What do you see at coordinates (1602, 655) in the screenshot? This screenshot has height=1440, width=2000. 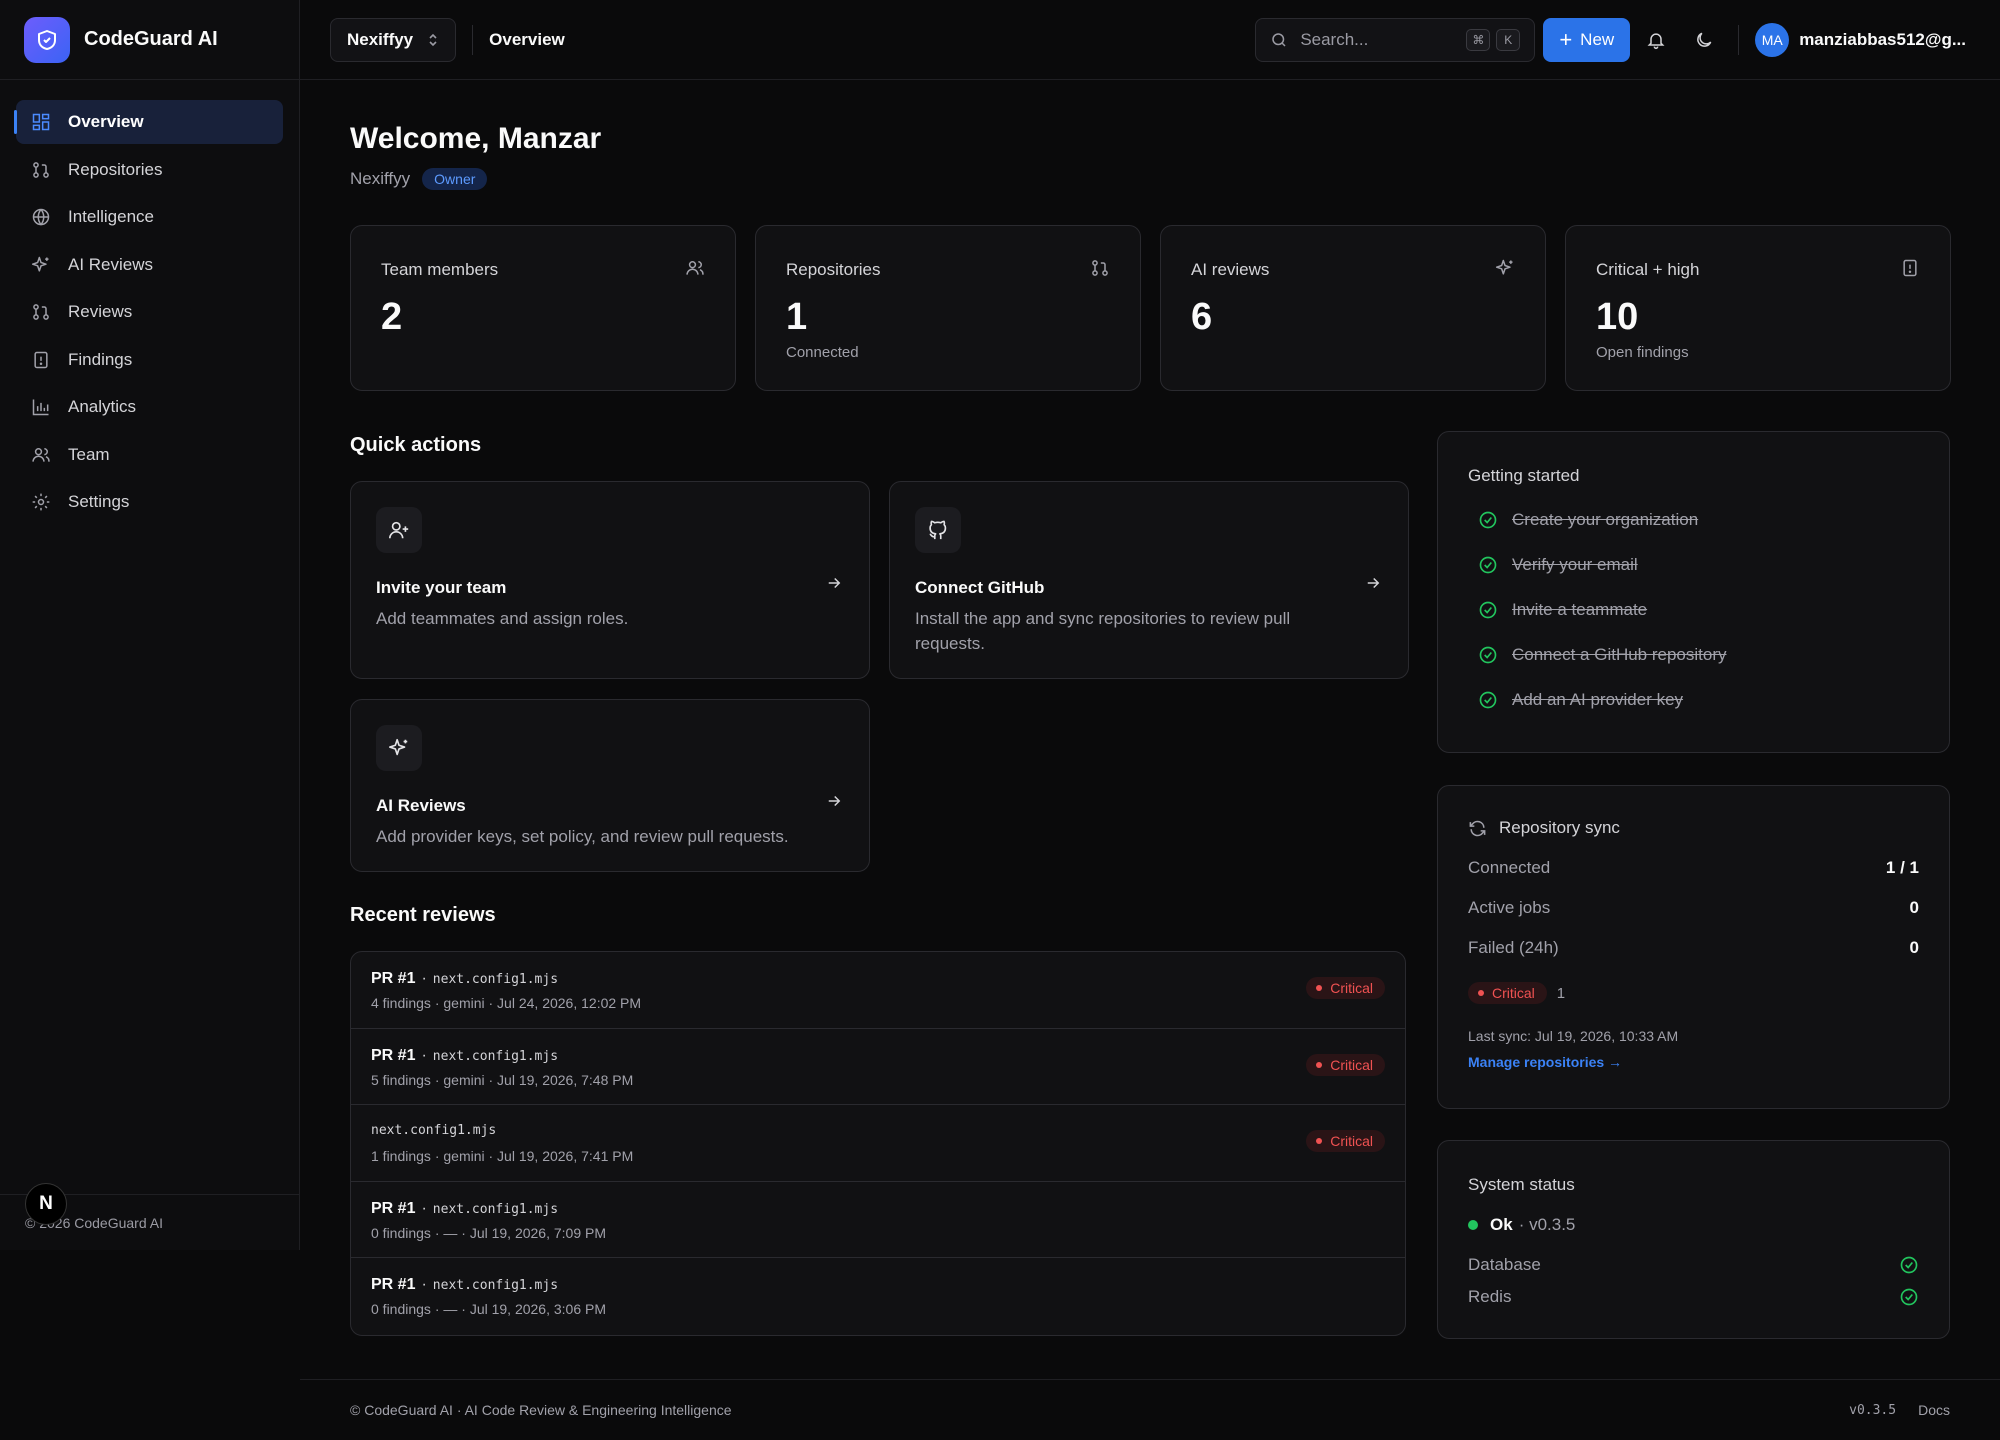 I see `checklist-item: Connect a GitHub repository` at bounding box center [1602, 655].